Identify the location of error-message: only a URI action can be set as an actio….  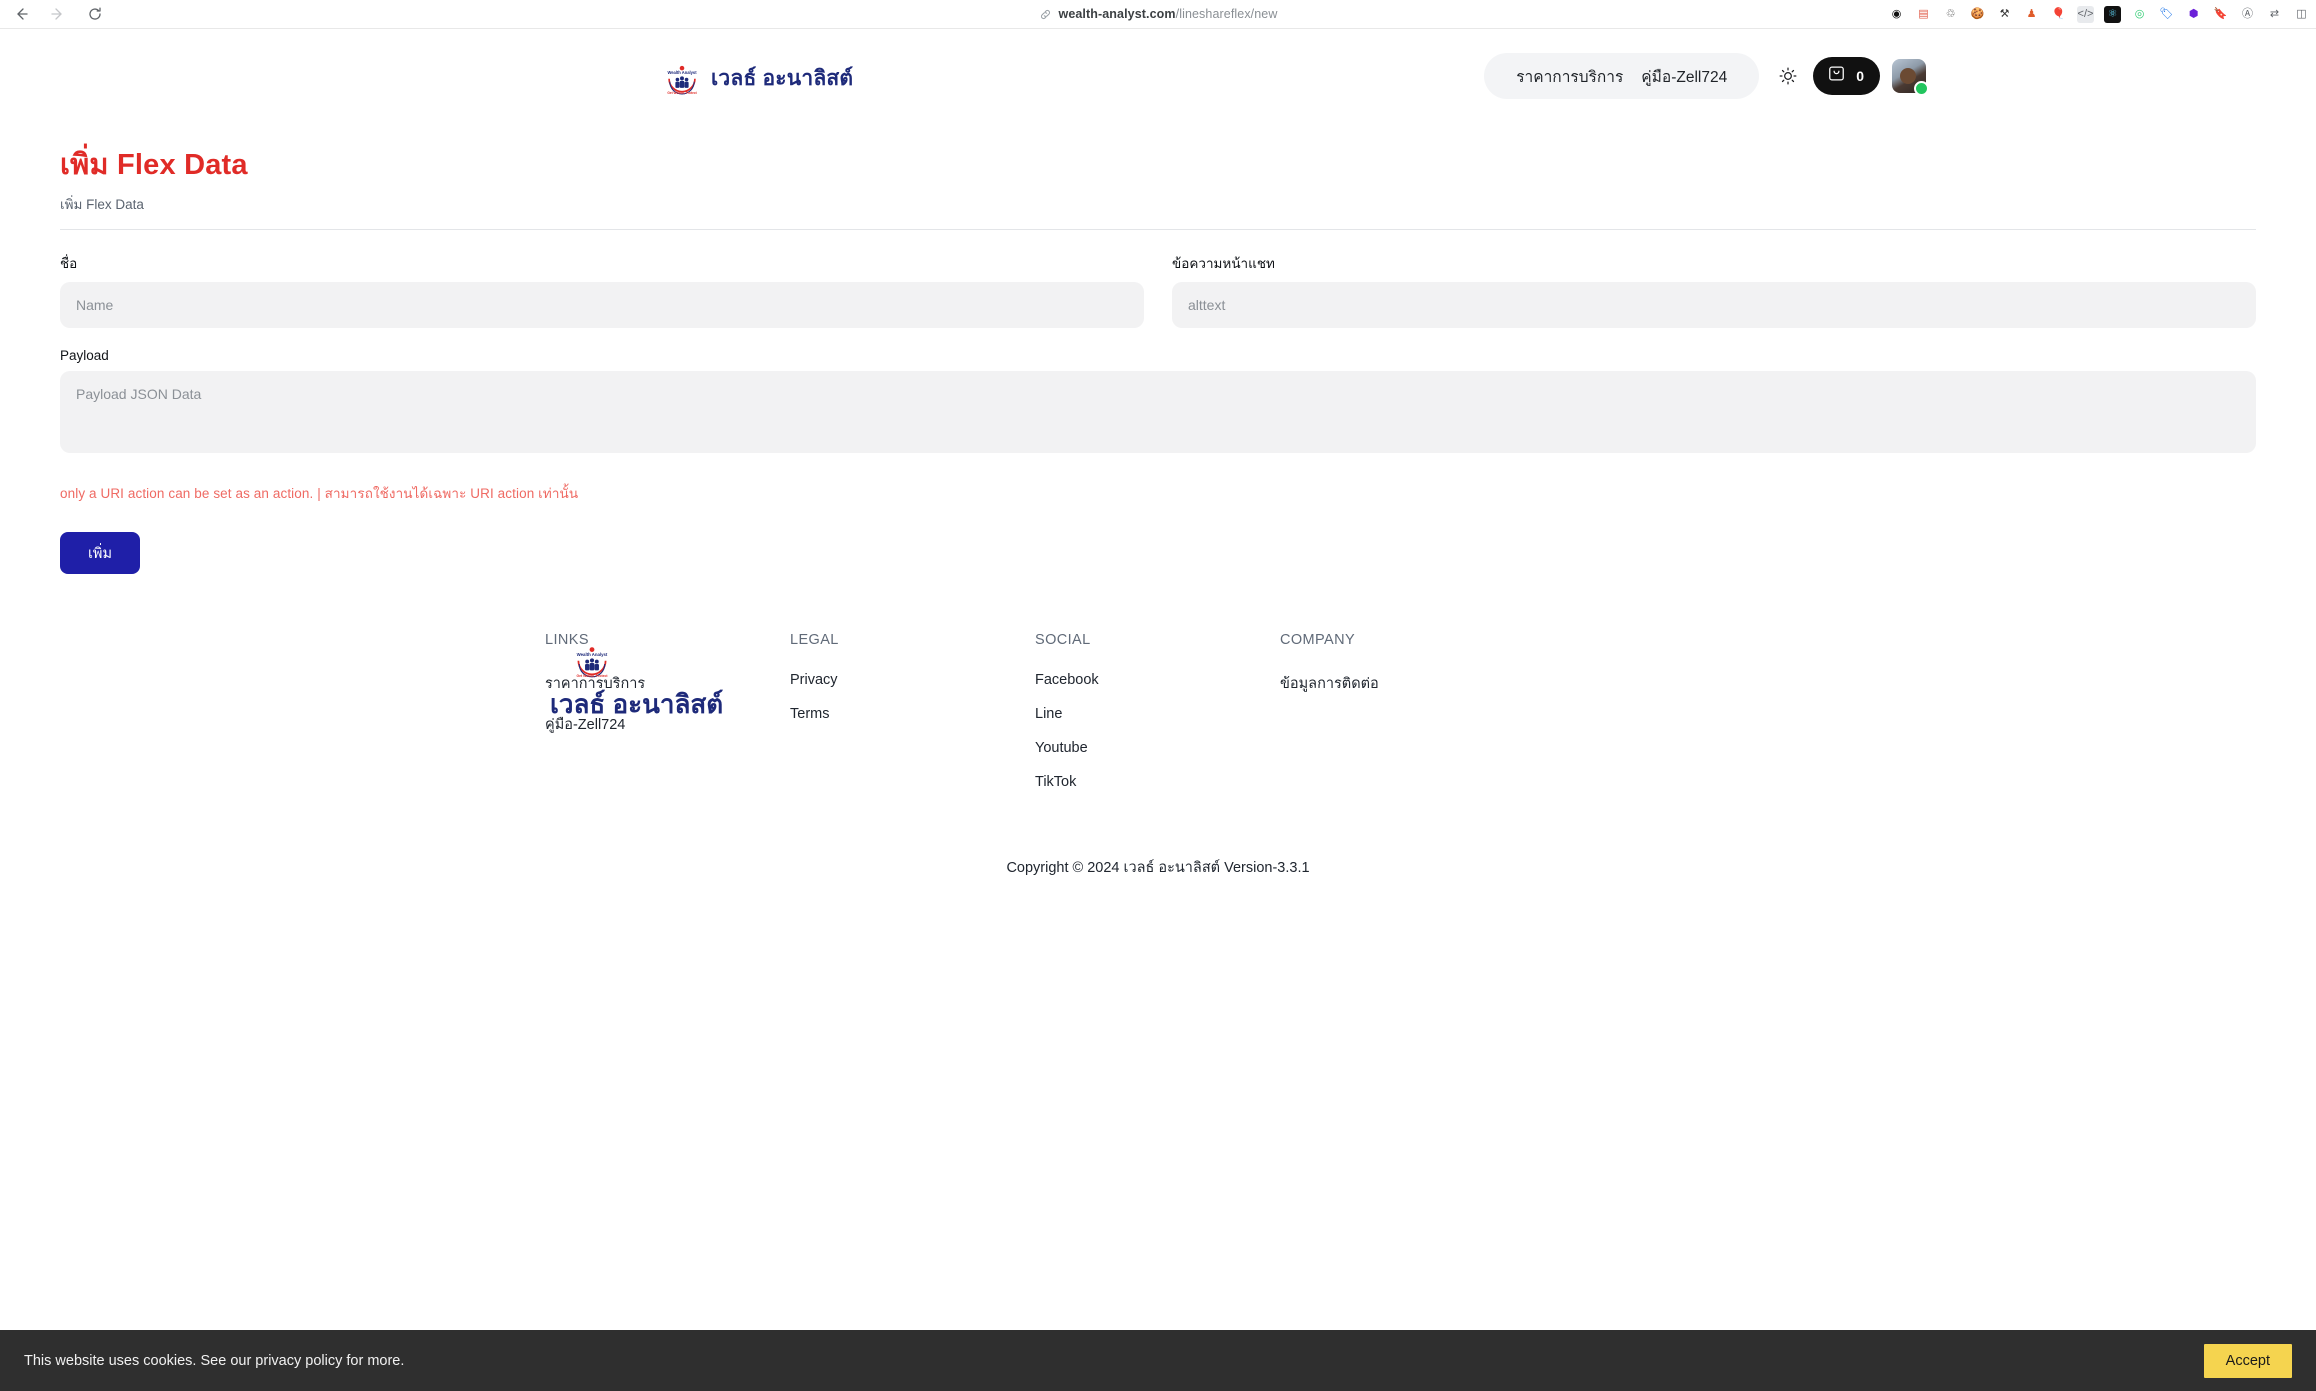
(319, 493).